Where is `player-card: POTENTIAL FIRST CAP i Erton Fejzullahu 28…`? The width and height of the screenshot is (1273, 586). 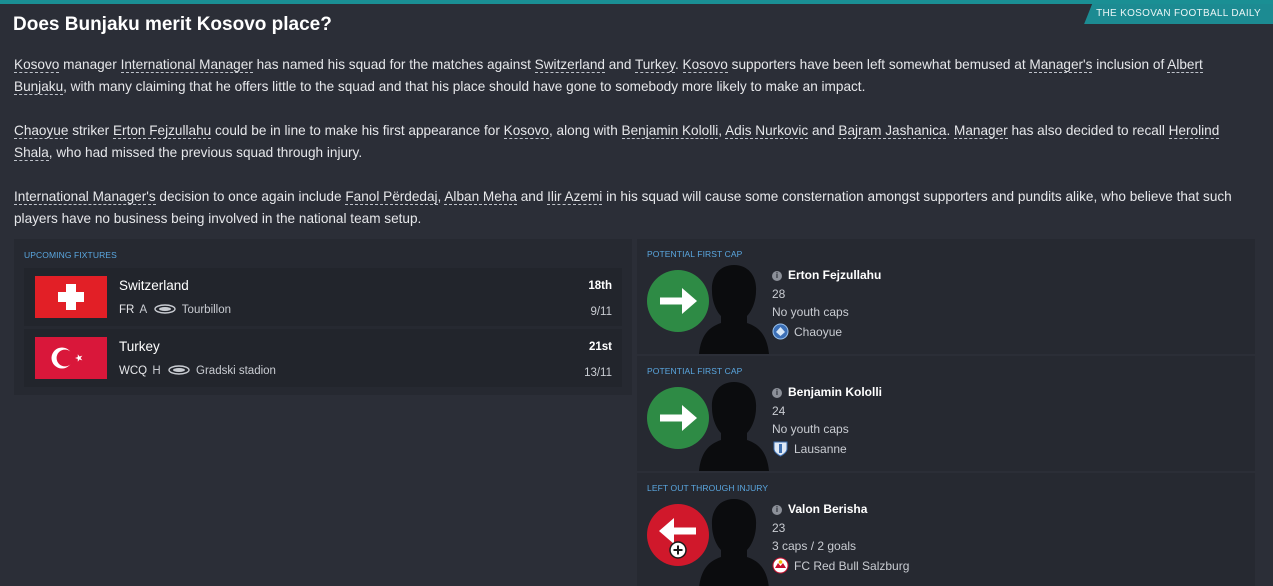 player-card: POTENTIAL FIRST CAP i Erton Fejzullahu 28… is located at coordinates (946, 296).